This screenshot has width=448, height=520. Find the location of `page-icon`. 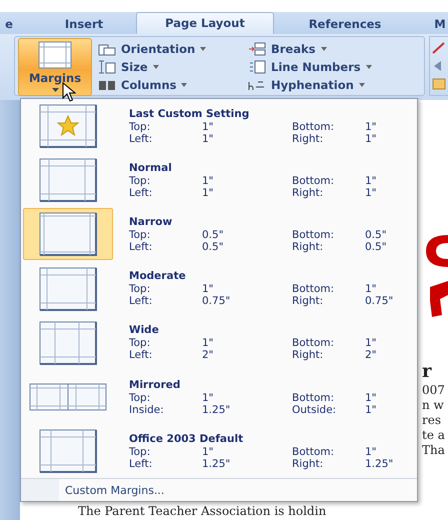

page-icon is located at coordinates (55, 55).